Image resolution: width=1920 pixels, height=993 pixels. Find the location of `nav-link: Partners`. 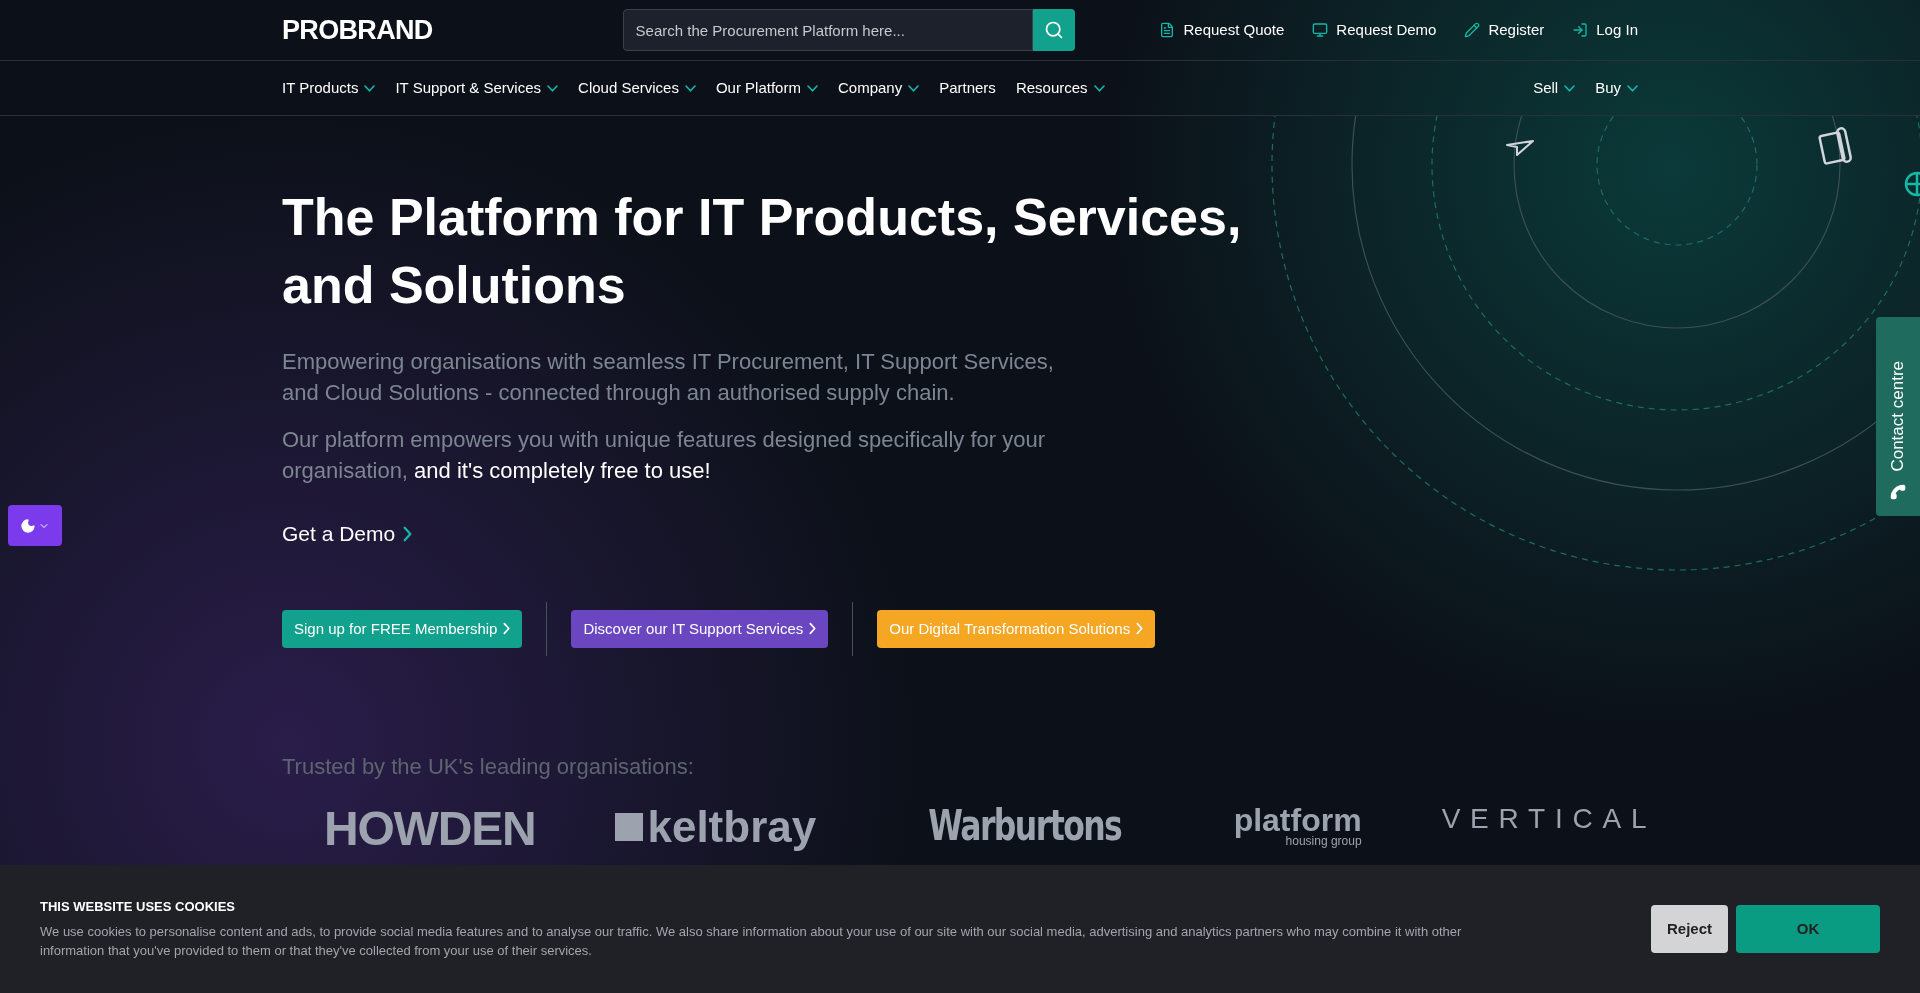

nav-link: Partners is located at coordinates (967, 88).